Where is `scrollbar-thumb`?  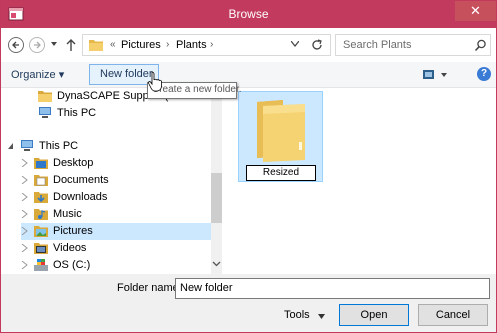 scrollbar-thumb is located at coordinates (216, 198).